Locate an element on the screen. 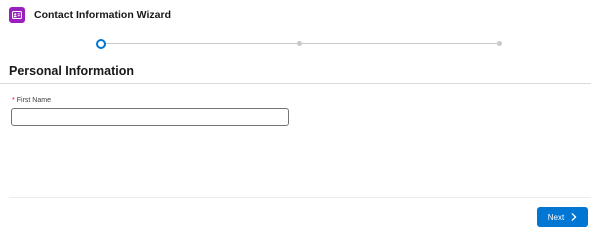 The image size is (600, 240). first-name-label: * First Name is located at coordinates (31, 100).